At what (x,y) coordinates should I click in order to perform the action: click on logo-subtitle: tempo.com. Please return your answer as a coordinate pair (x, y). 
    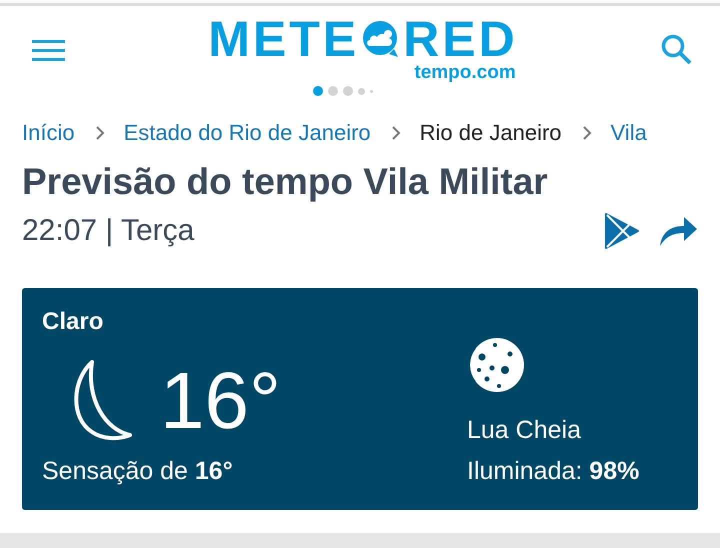
    Looking at the image, I should click on (465, 73).